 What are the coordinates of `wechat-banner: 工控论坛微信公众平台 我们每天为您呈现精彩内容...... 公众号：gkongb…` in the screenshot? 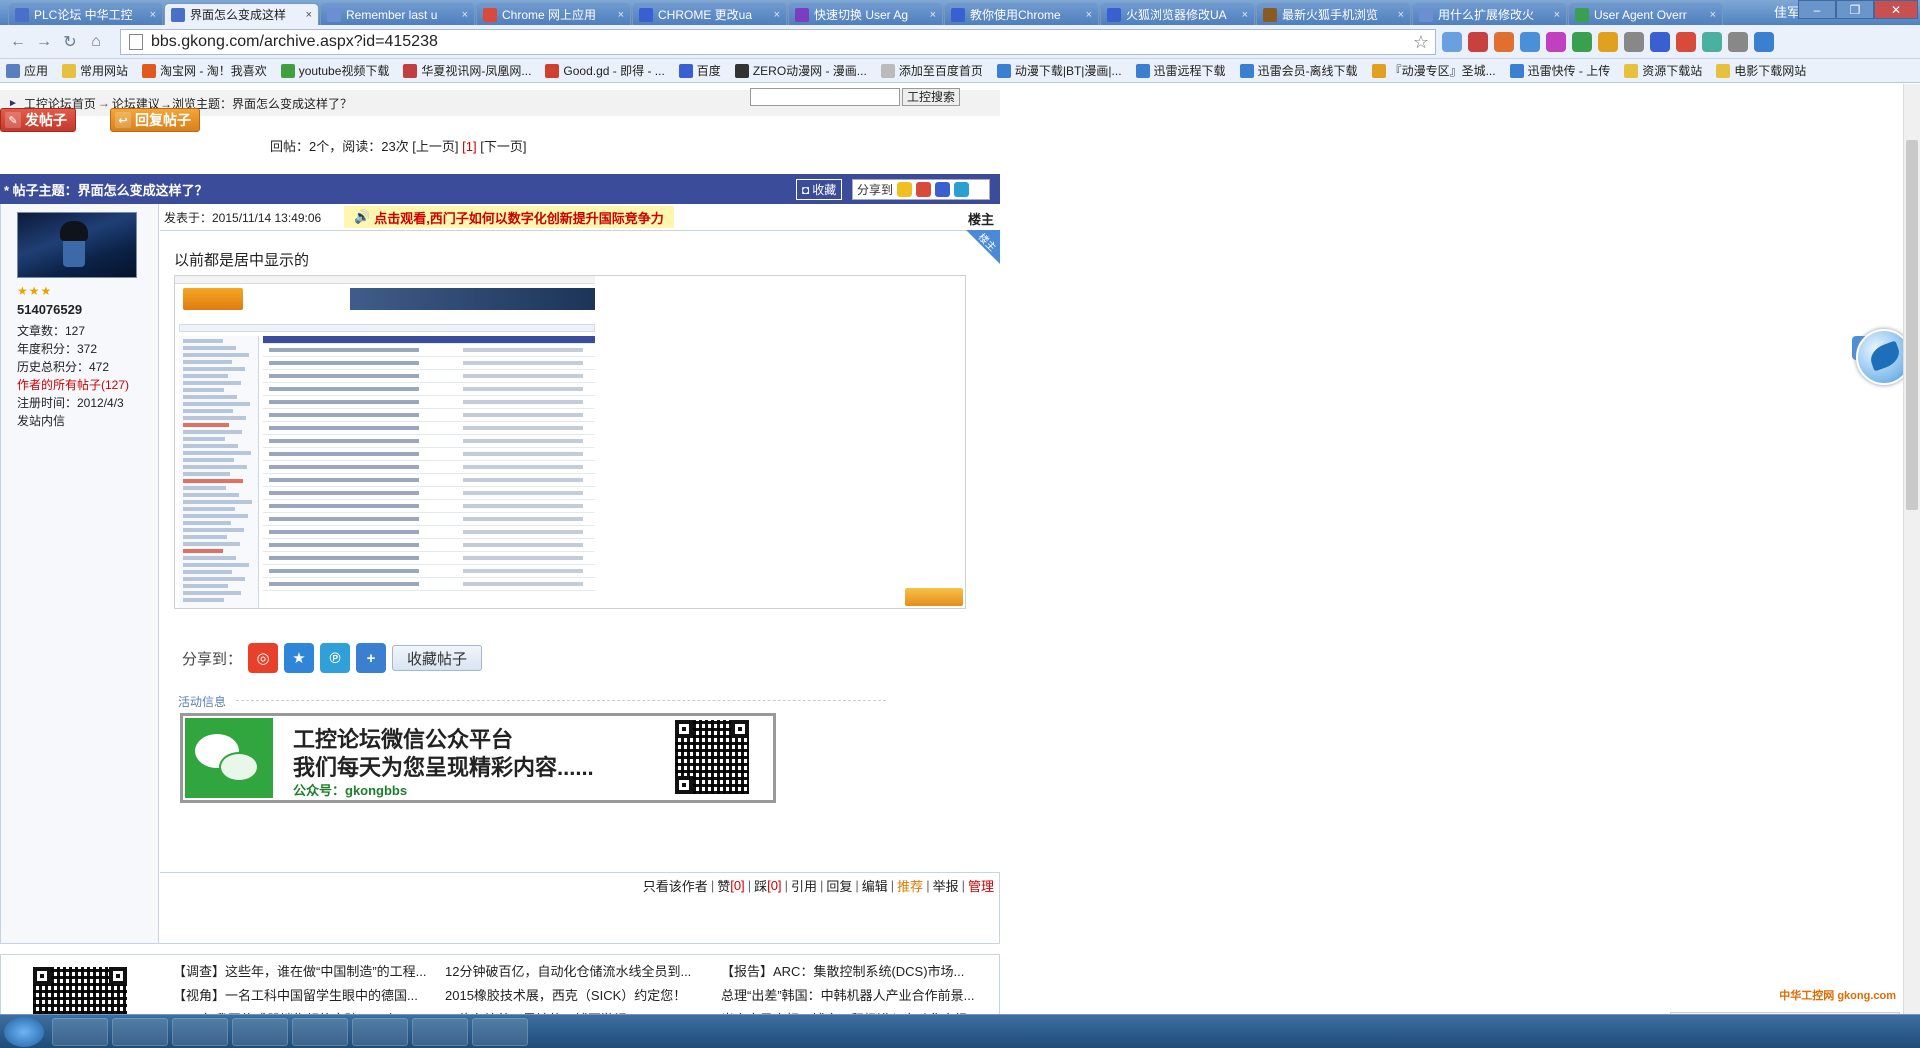 It's located at (478, 758).